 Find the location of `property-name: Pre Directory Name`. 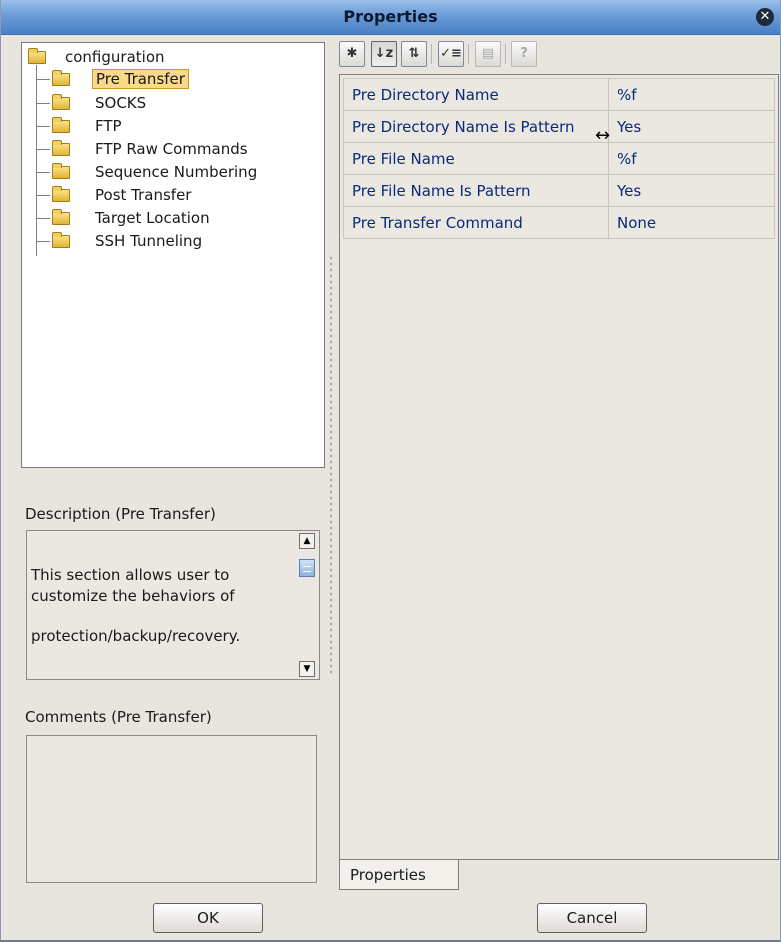

property-name: Pre Directory Name is located at coordinates (476, 94).